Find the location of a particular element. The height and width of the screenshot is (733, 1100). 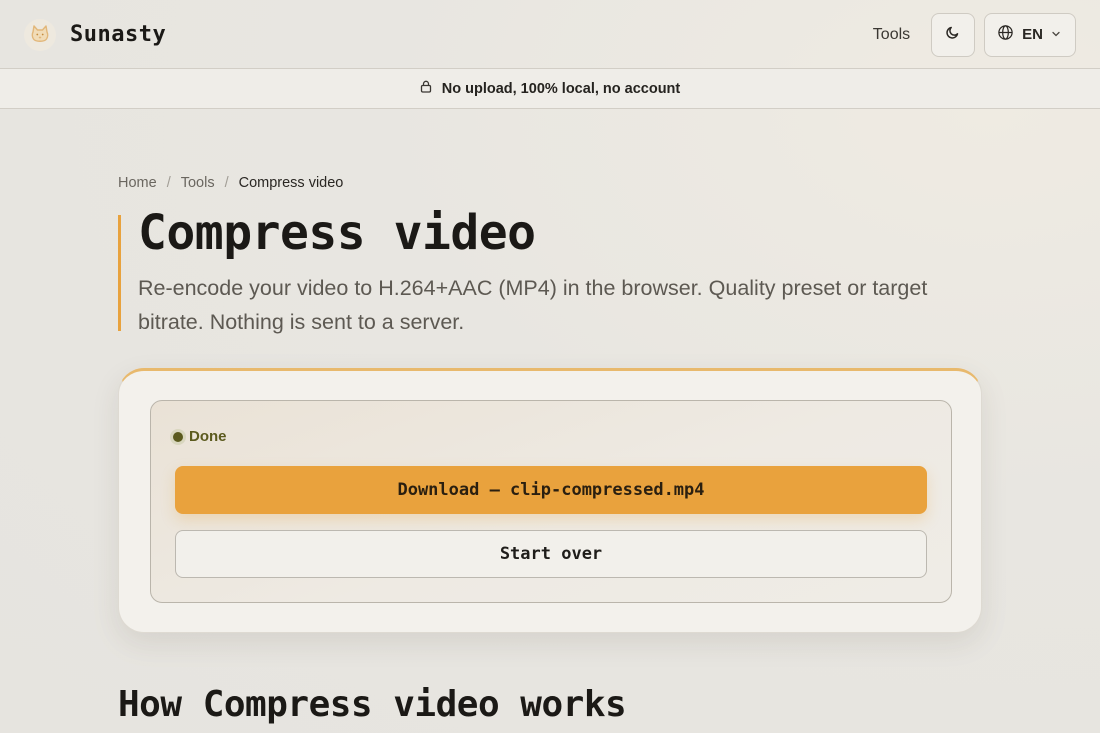

language-label: EN is located at coordinates (1032, 34).